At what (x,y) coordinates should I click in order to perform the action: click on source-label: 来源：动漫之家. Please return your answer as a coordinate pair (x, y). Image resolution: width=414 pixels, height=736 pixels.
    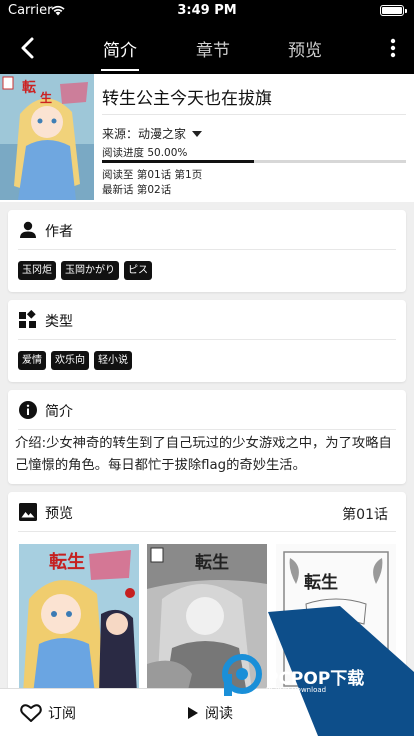
    Looking at the image, I should click on (144, 134).